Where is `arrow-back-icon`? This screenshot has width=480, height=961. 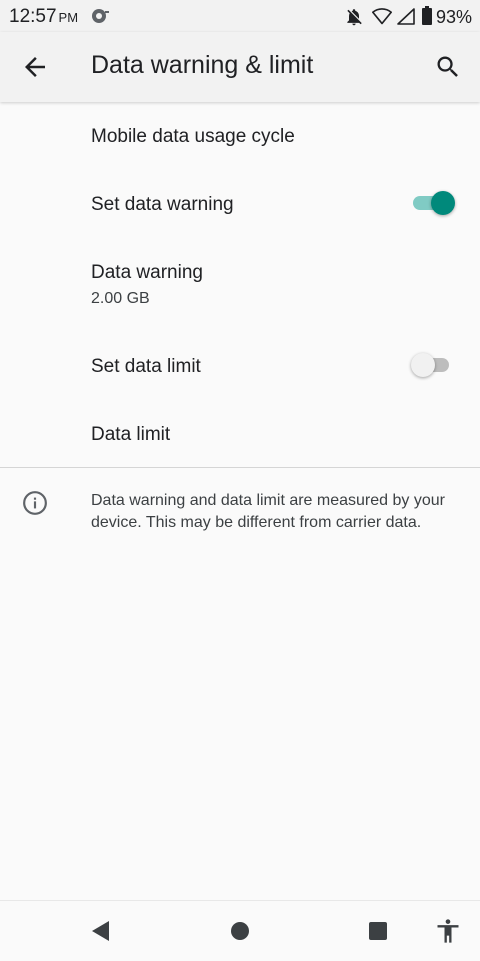 arrow-back-icon is located at coordinates (35, 67).